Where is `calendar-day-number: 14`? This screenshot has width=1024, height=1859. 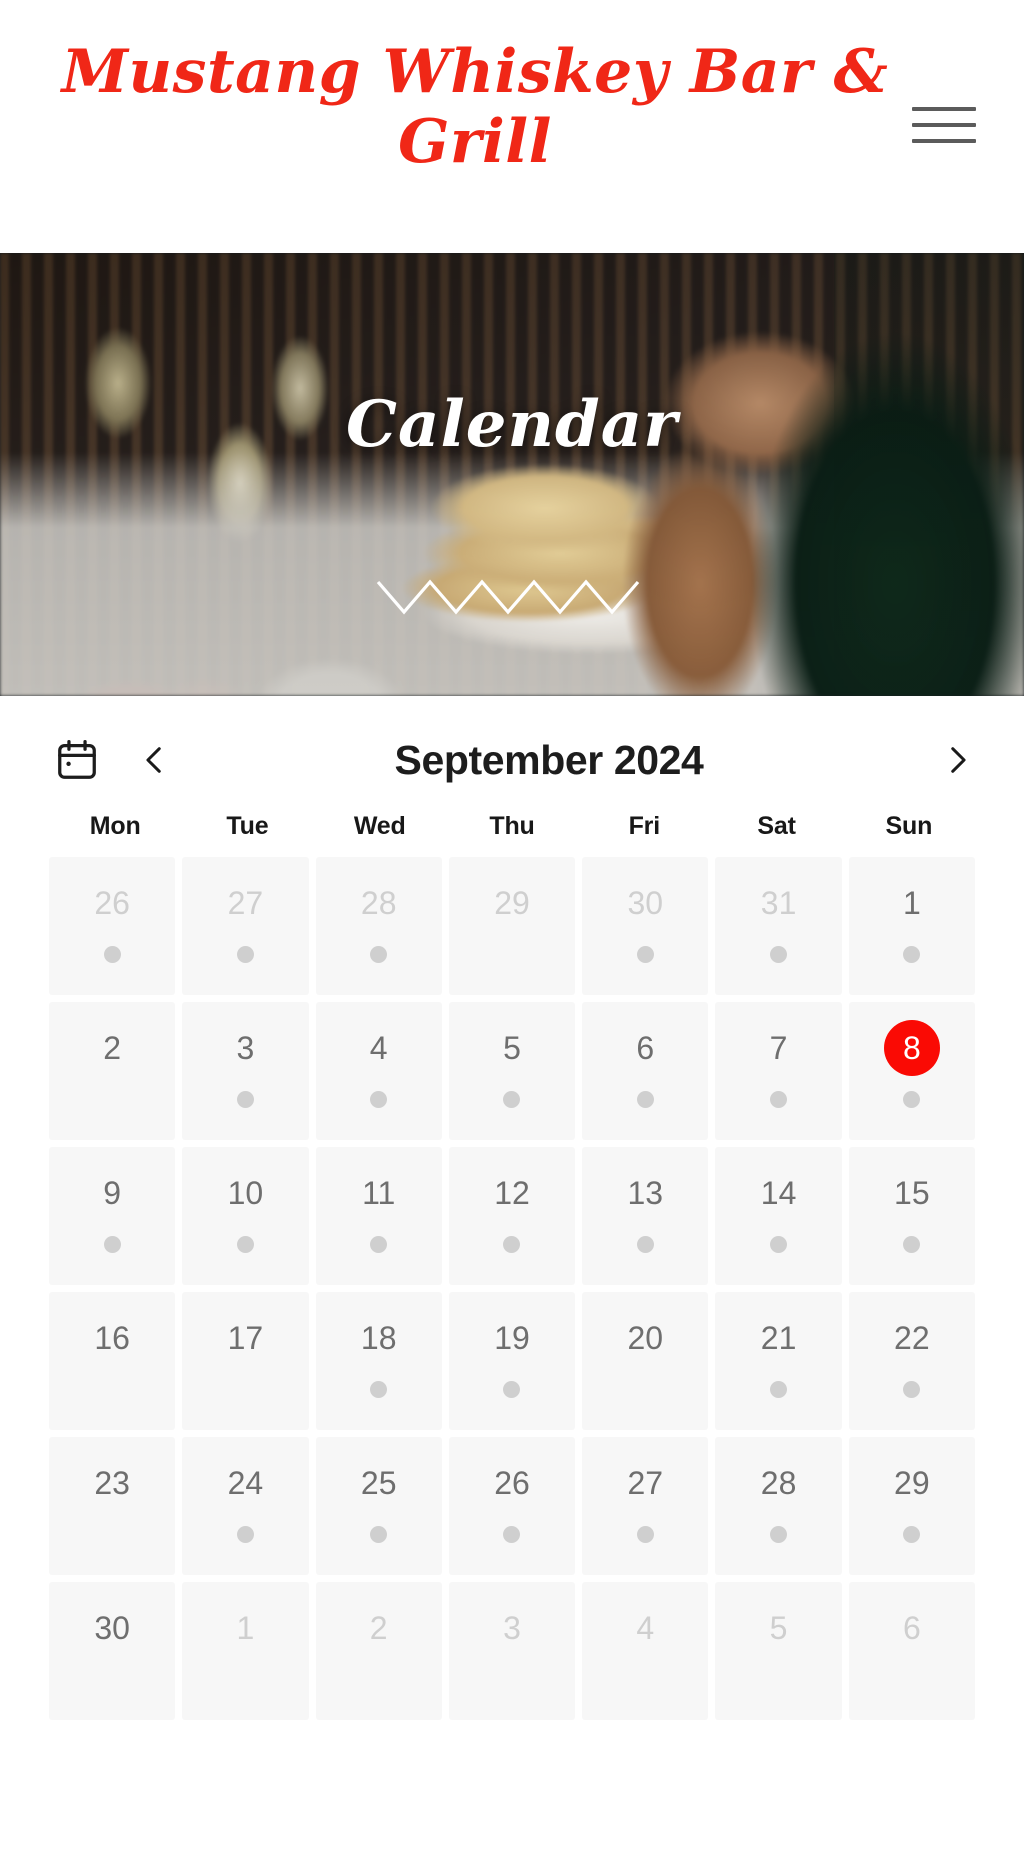
calendar-day-number: 14 is located at coordinates (778, 1193).